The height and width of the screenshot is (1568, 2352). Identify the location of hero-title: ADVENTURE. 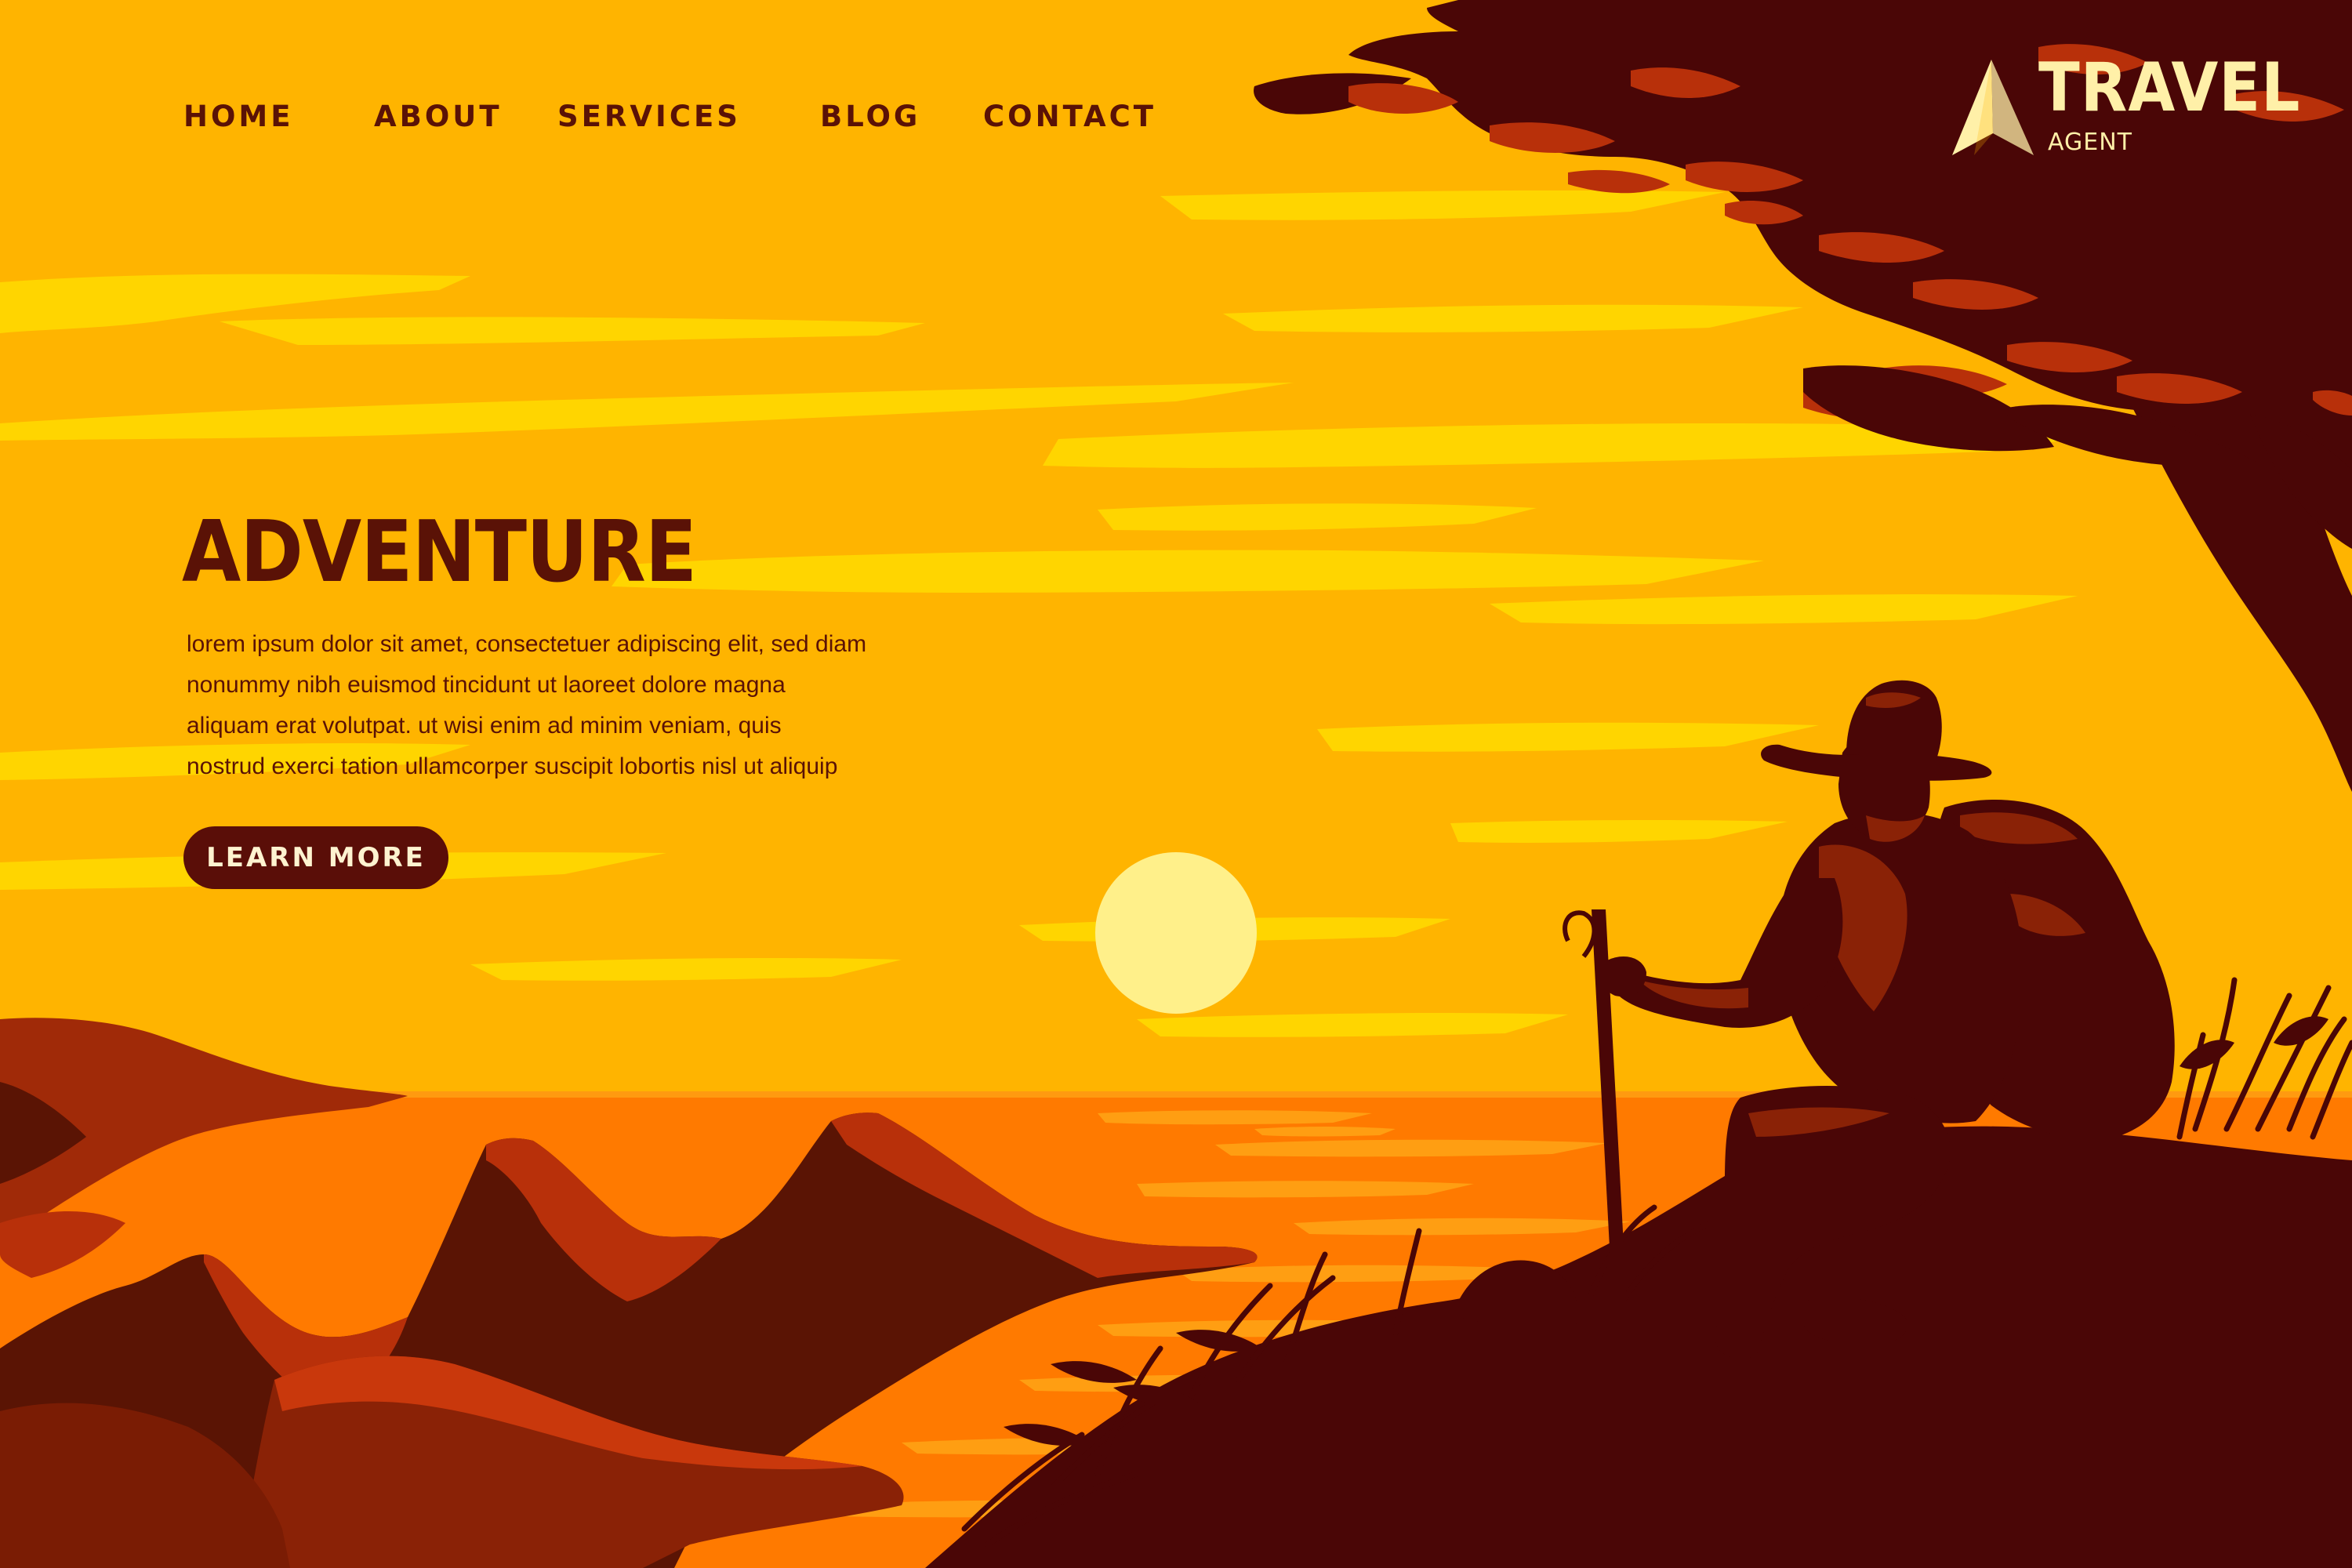
(440, 552).